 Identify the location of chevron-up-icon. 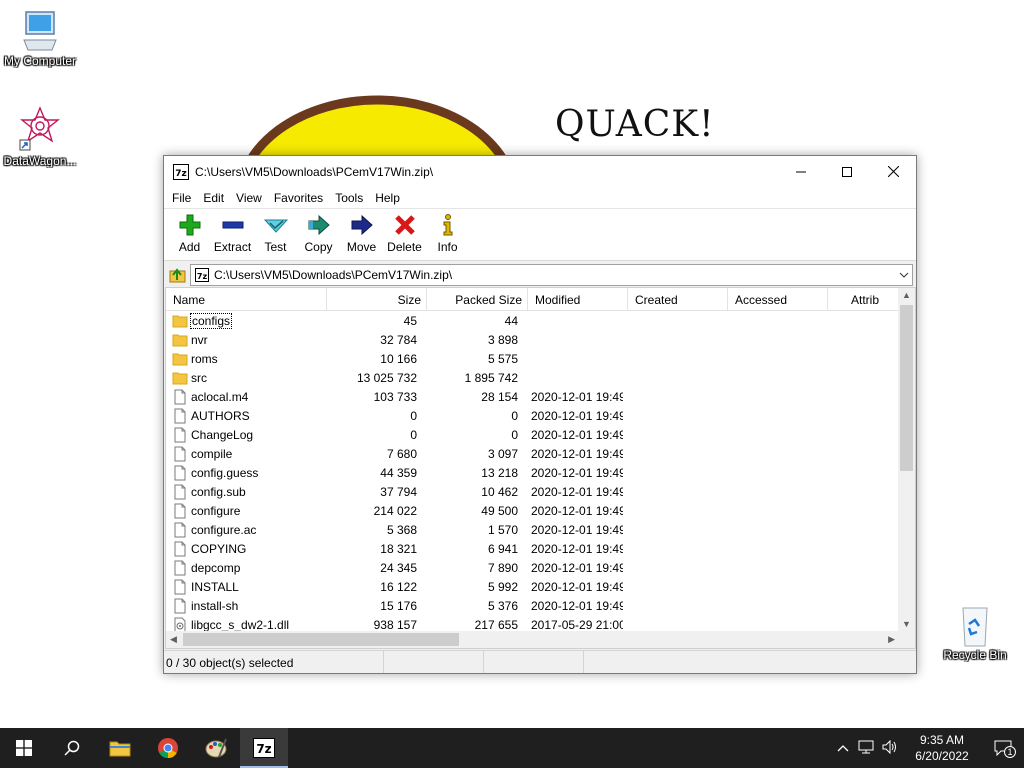
(843, 748).